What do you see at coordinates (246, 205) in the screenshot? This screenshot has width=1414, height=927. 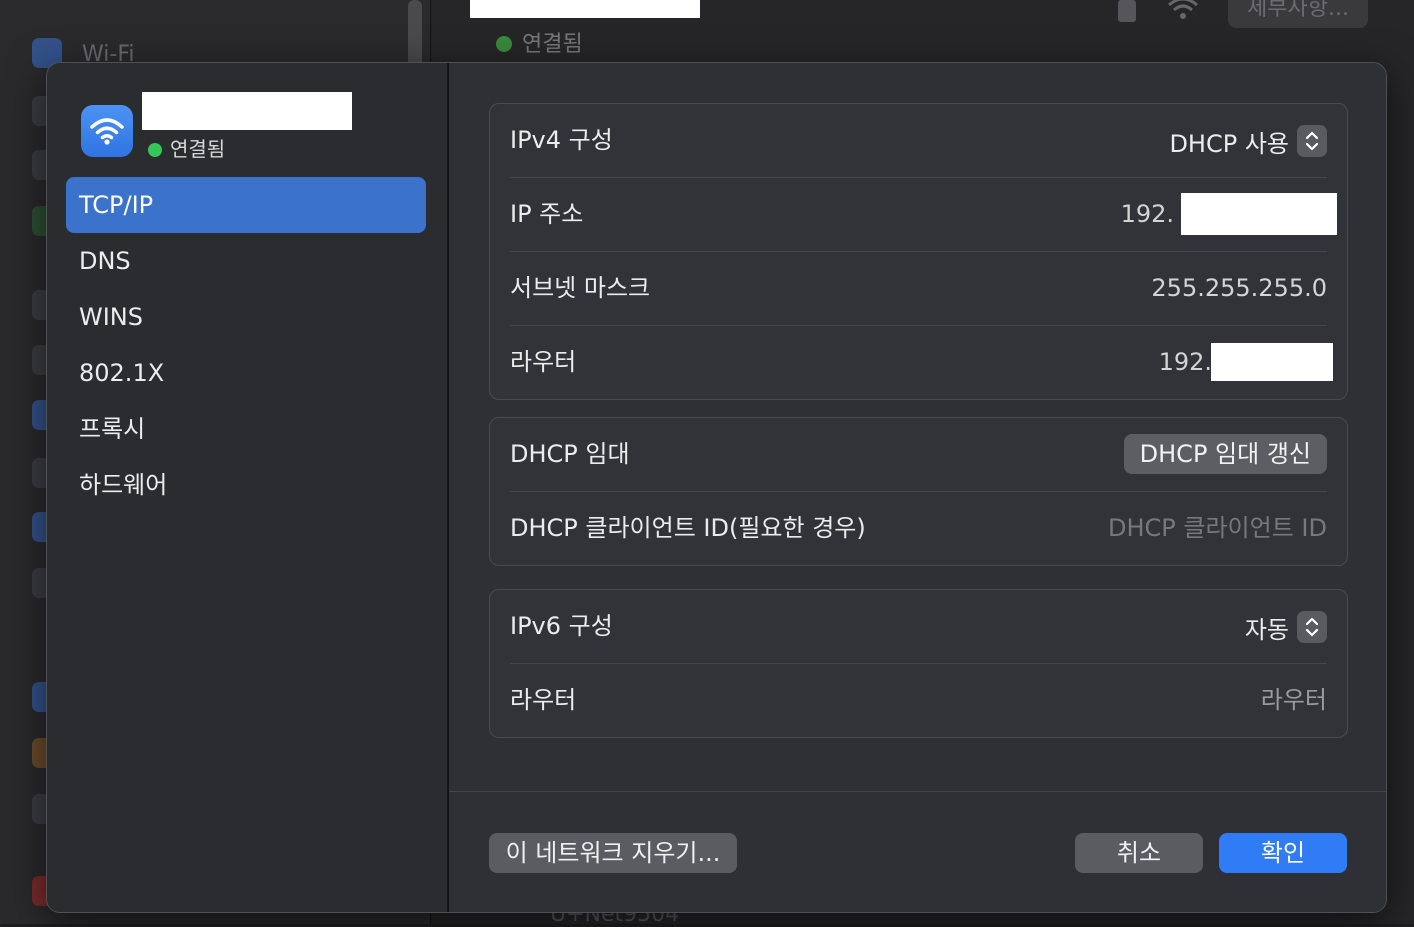 I see `nav-item-tcpip: TCP/IP` at bounding box center [246, 205].